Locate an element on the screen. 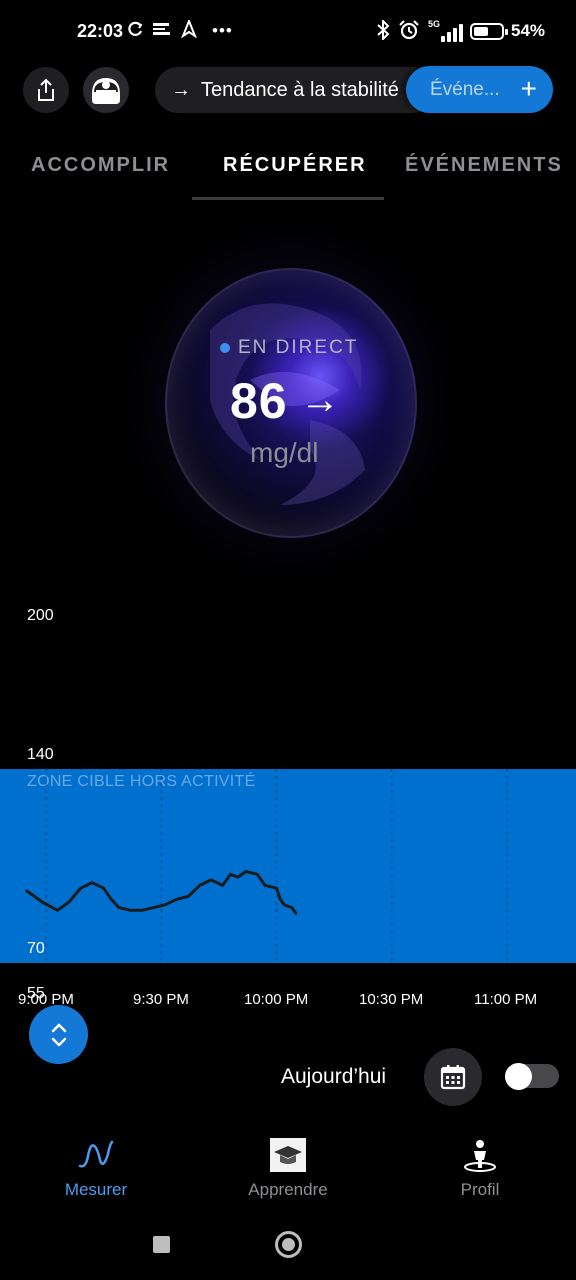  calendar-icon is located at coordinates (453, 1077).